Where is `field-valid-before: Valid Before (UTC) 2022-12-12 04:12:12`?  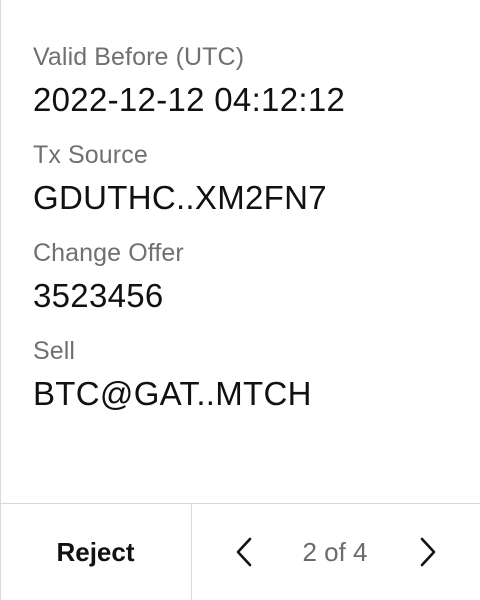
field-valid-before: Valid Before (UTC) 2022-12-12 04:12:12 is located at coordinates (248, 81).